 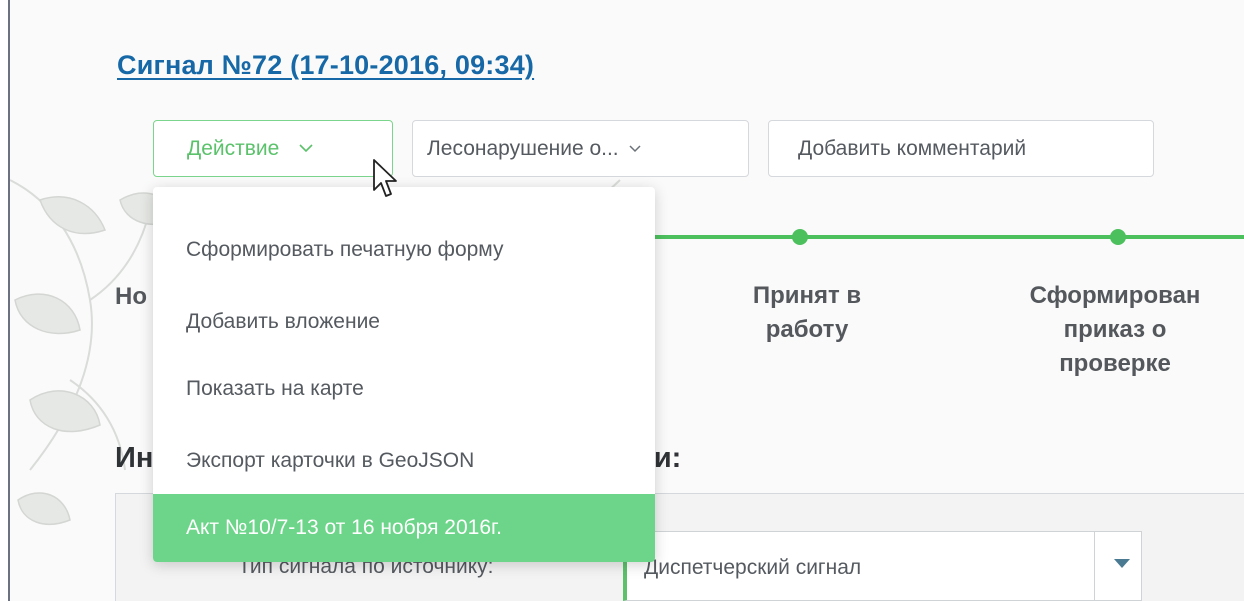 I want to click on menu-item-add-attachment: Добавить вложение, so click(x=404, y=322).